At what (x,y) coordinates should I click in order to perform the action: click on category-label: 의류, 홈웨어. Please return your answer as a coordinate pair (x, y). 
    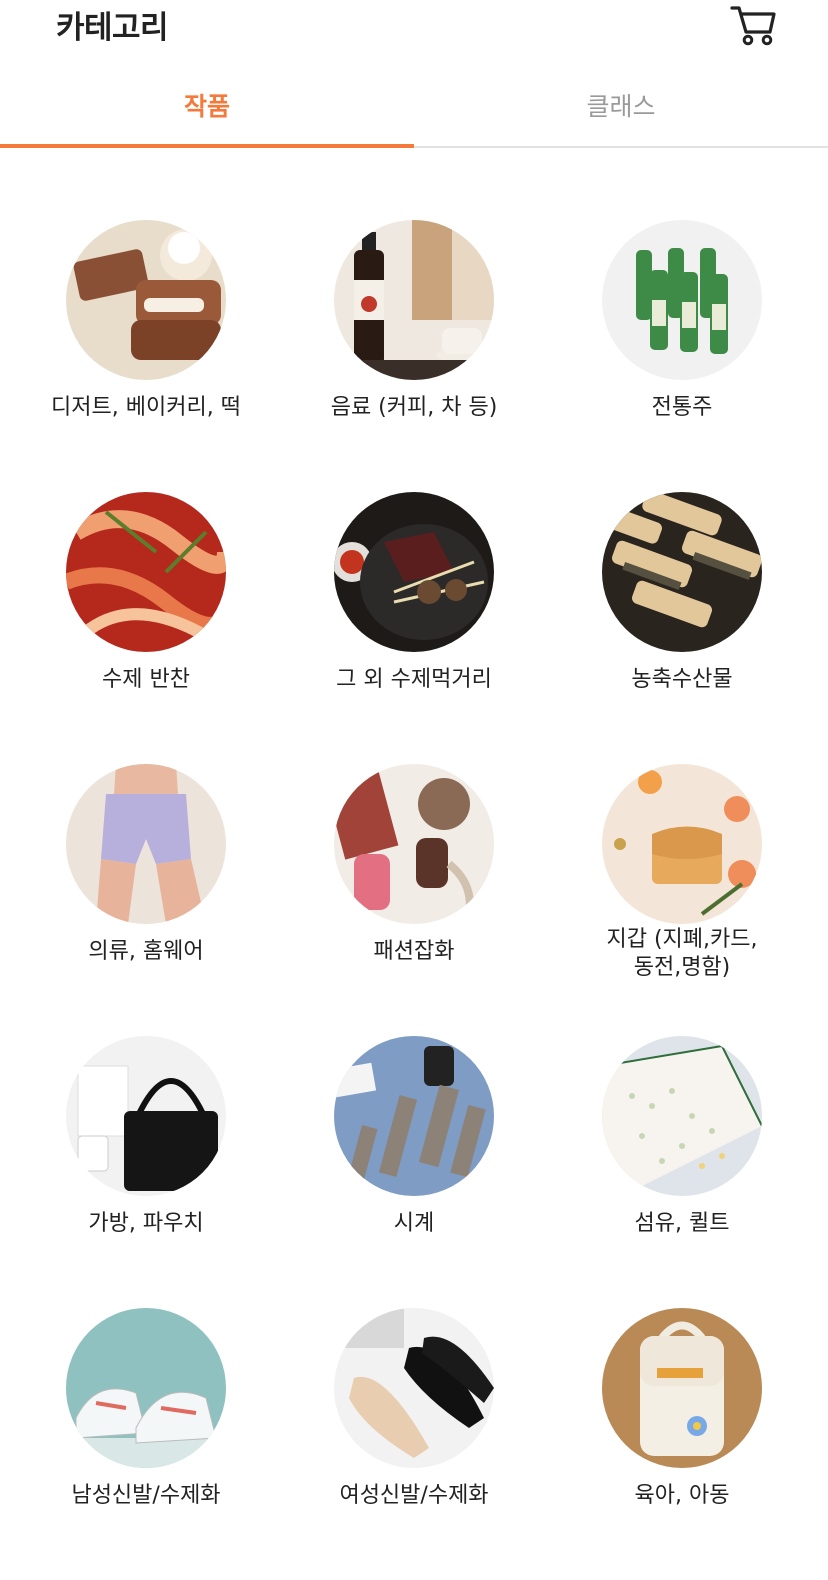
    Looking at the image, I should click on (146, 951).